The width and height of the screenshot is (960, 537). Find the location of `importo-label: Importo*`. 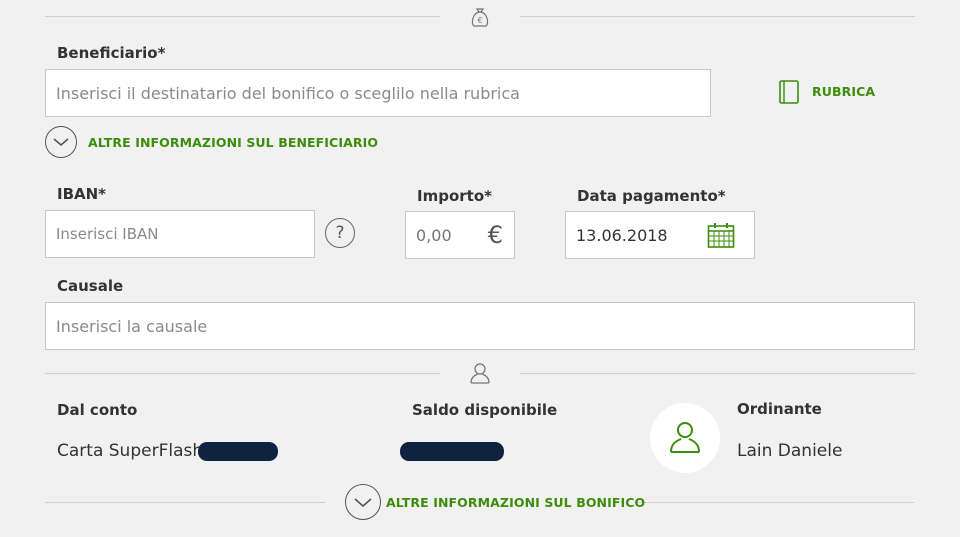

importo-label: Importo* is located at coordinates (454, 196).